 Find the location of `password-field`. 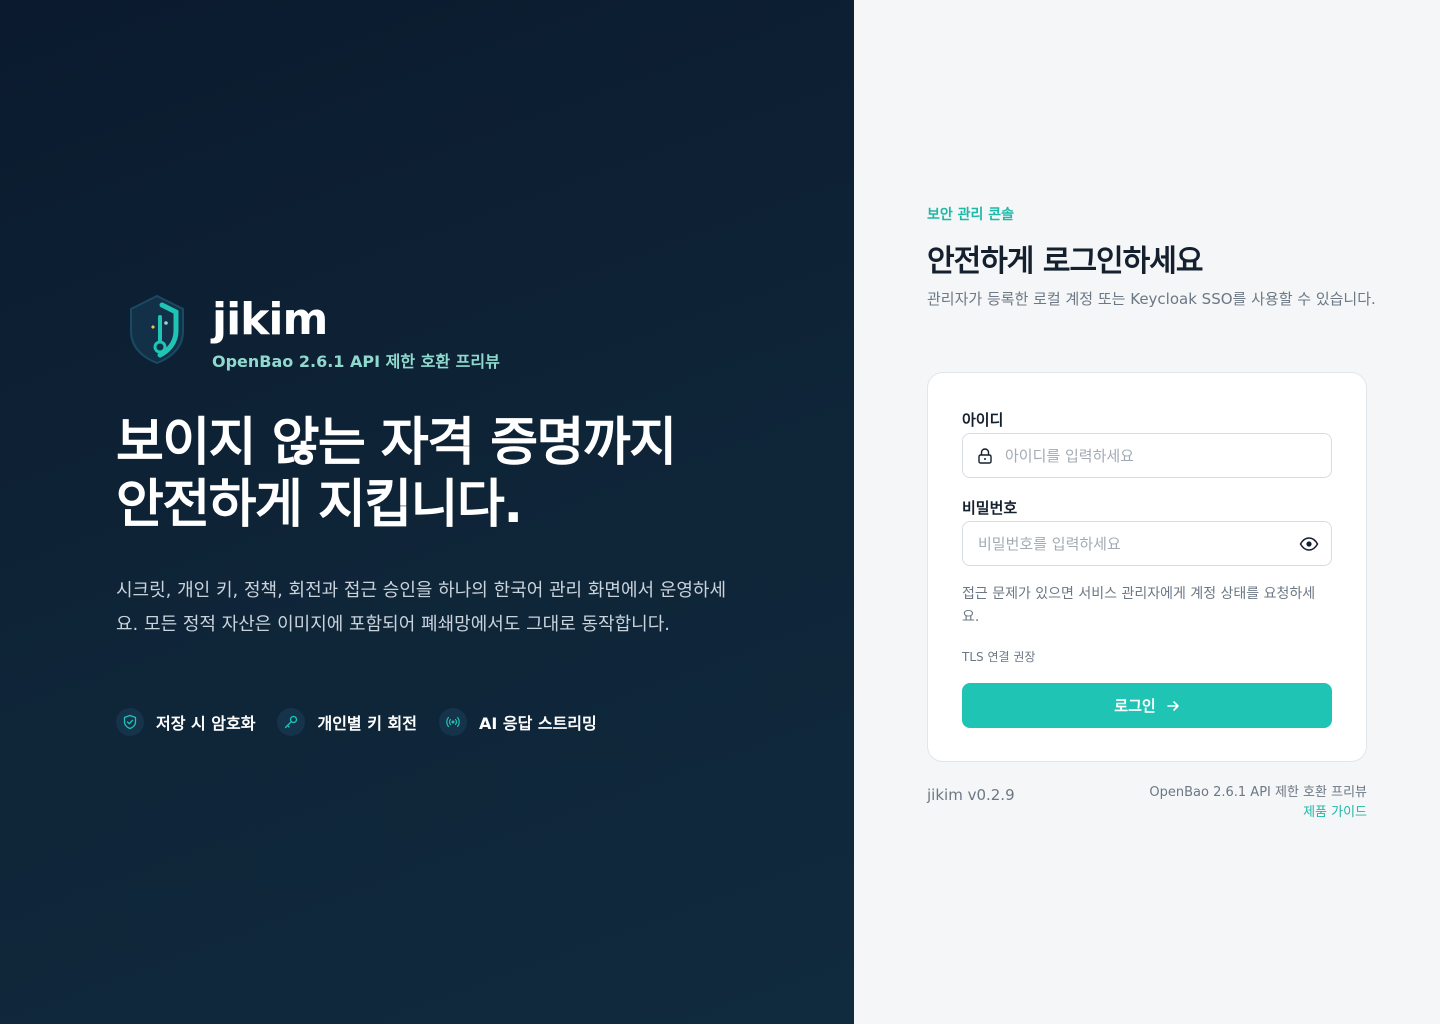

password-field is located at coordinates (1147, 543).